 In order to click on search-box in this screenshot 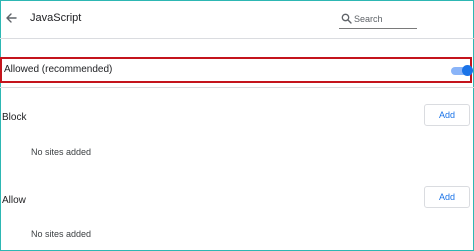, I will do `click(378, 19)`.